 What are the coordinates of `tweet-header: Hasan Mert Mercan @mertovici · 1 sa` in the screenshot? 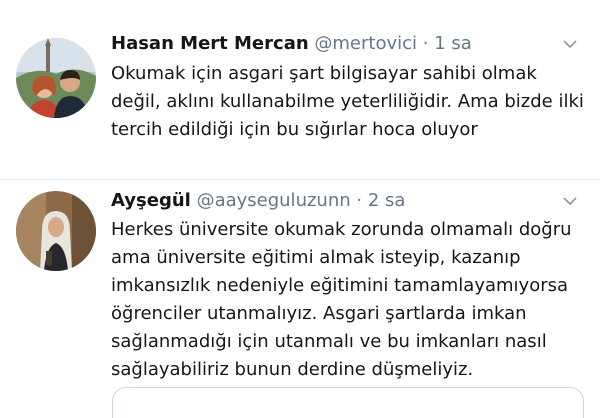 It's located at (291, 44).